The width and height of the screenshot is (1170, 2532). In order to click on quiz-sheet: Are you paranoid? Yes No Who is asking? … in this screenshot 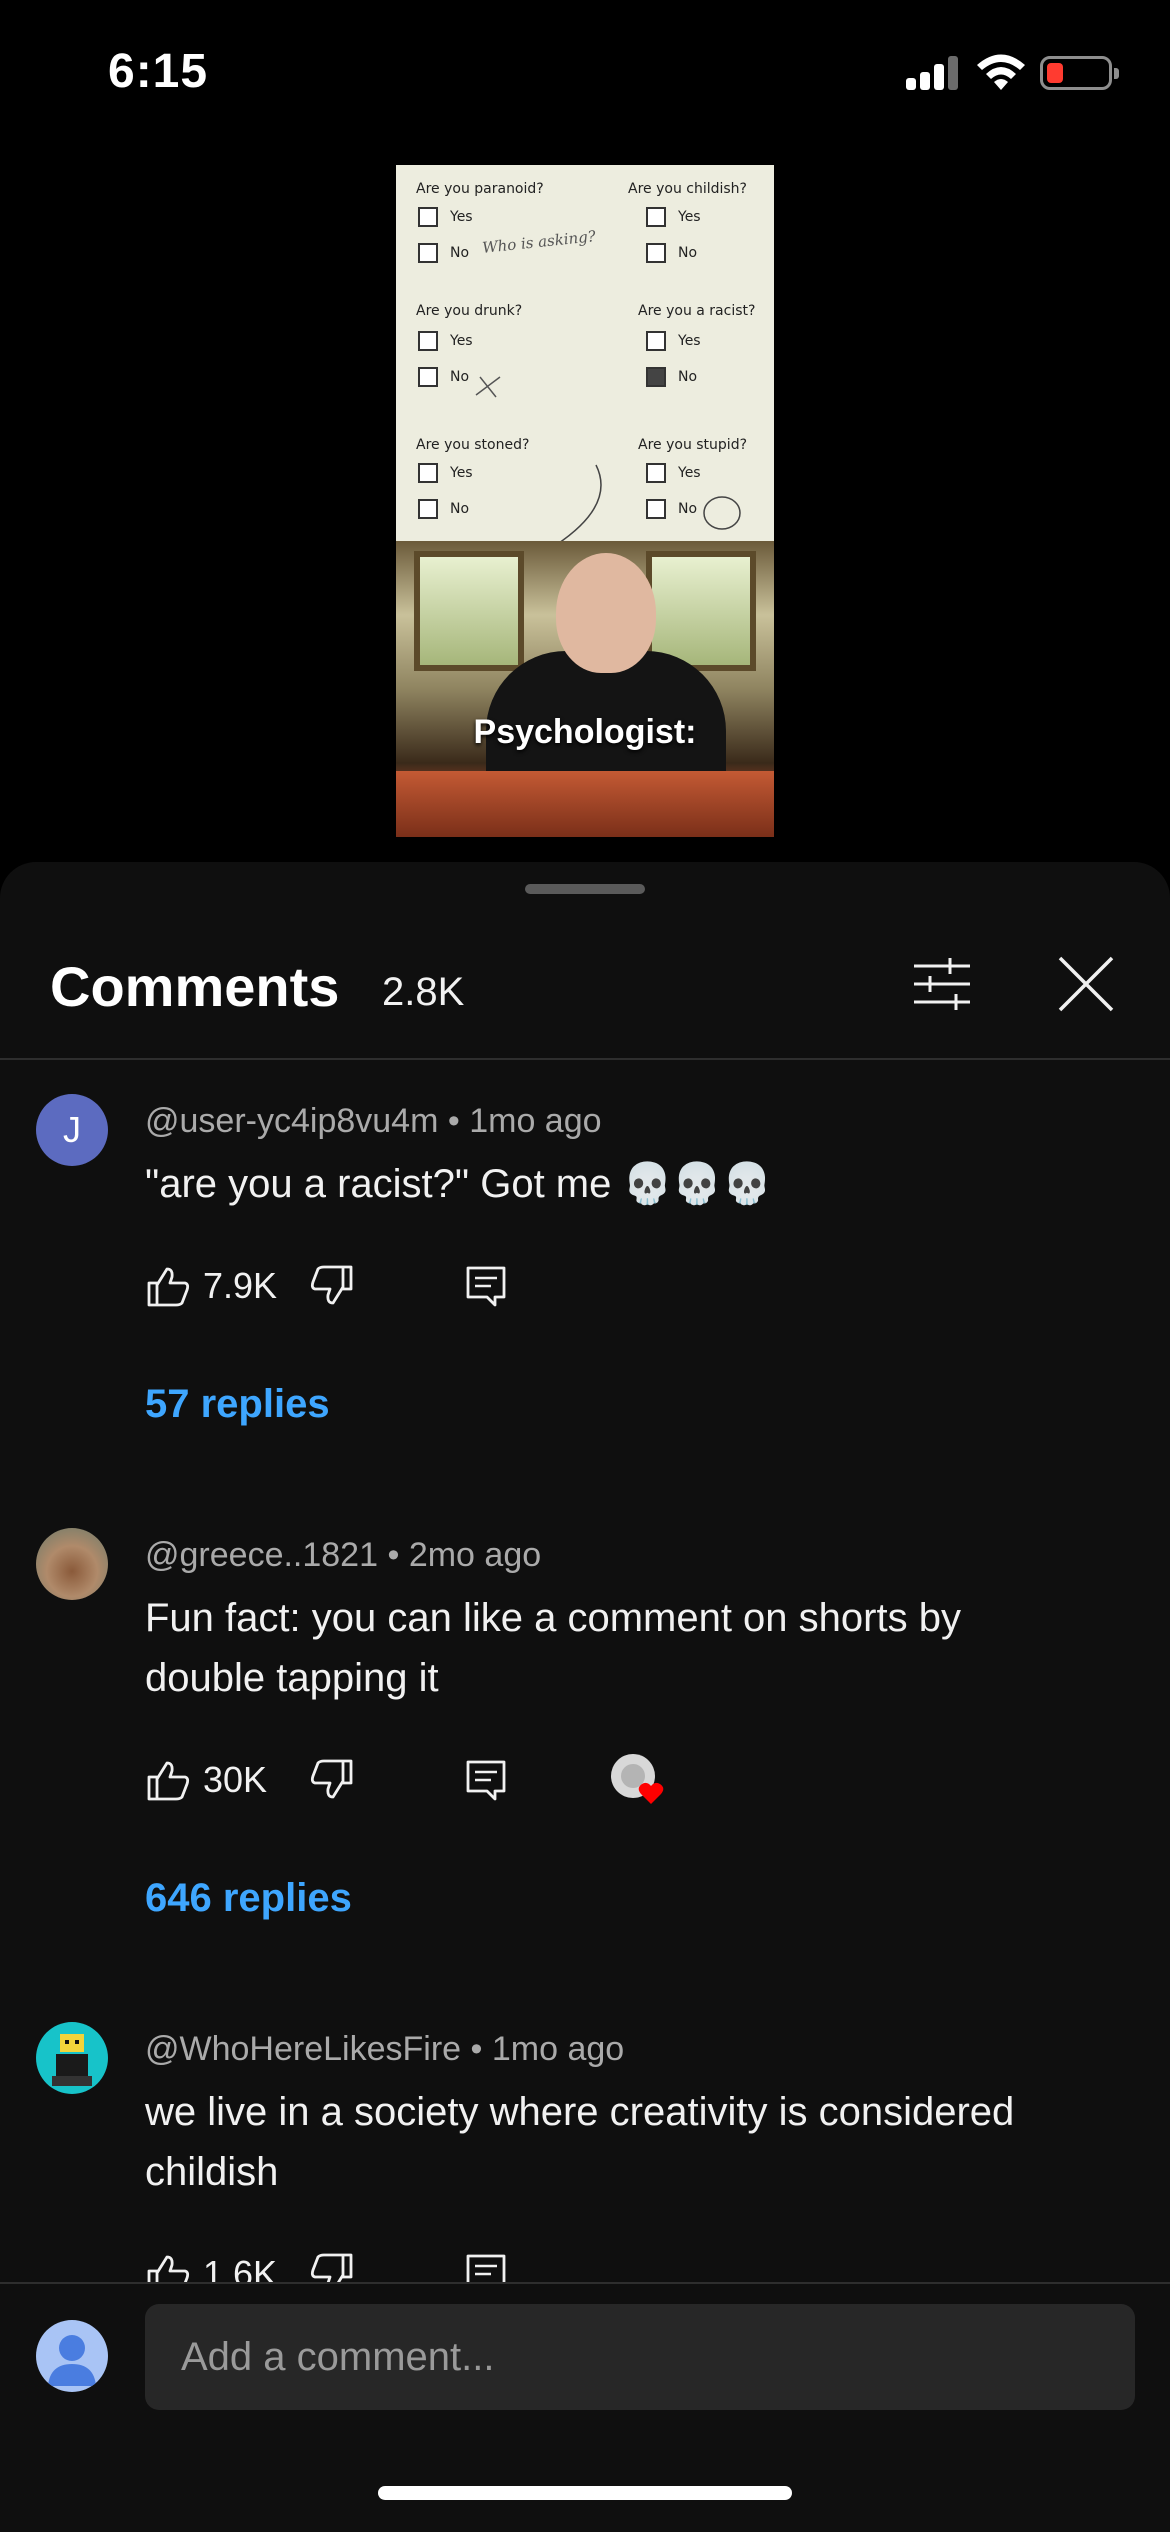, I will do `click(585, 355)`.